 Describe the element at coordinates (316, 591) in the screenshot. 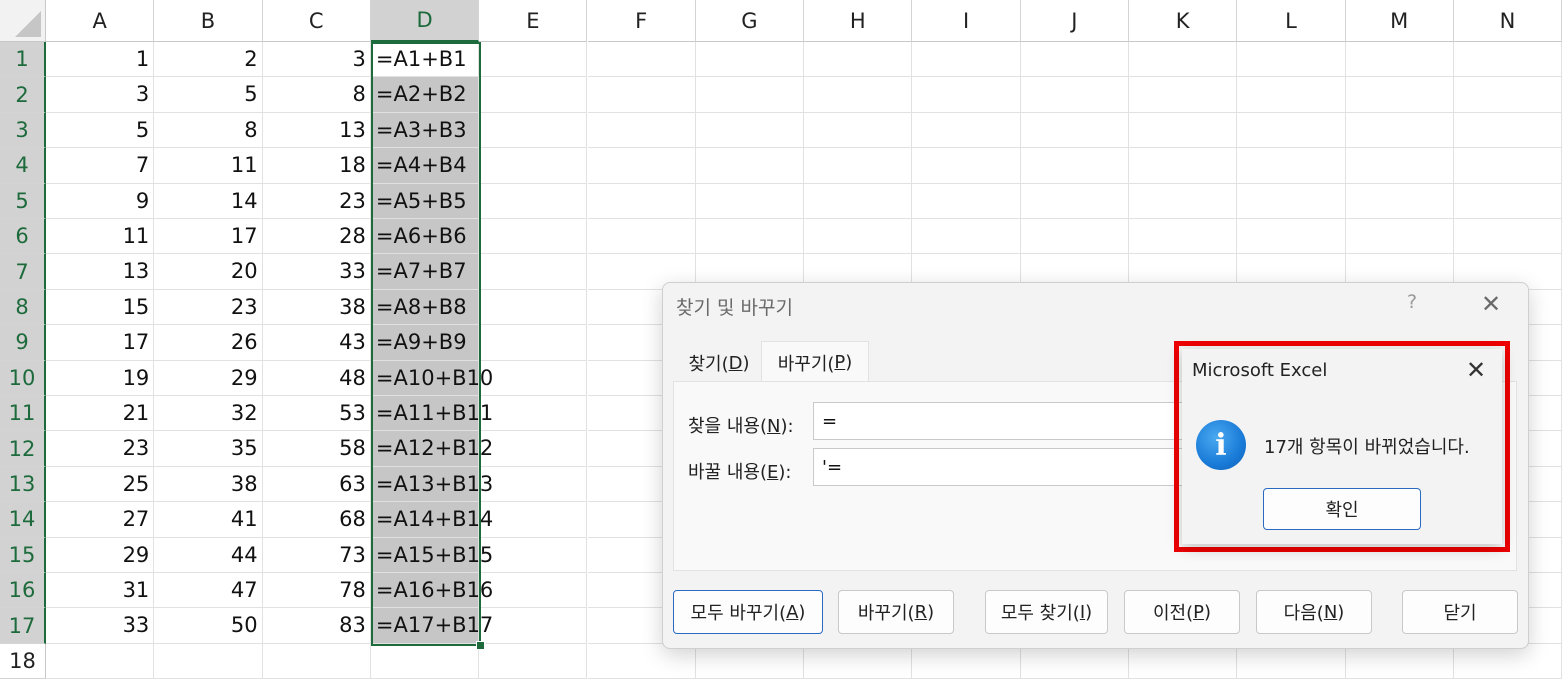

I see `cell-c16: 78` at that location.